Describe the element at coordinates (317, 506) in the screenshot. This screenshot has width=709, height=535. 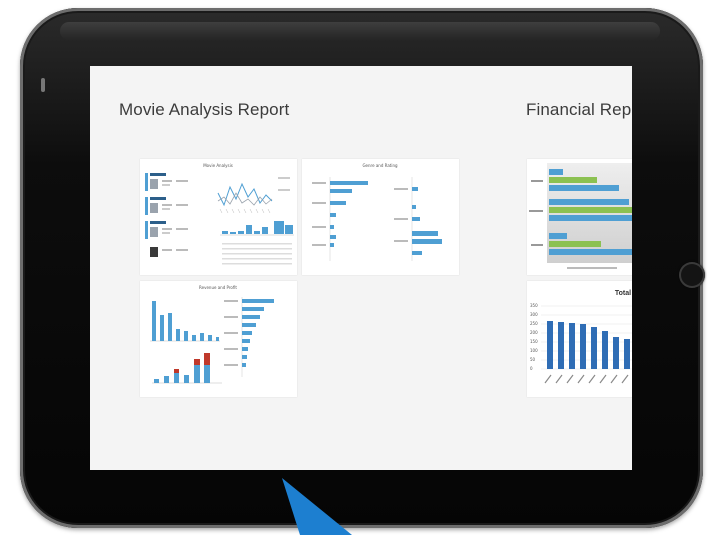
I see `pointer-arrow-icon` at that location.